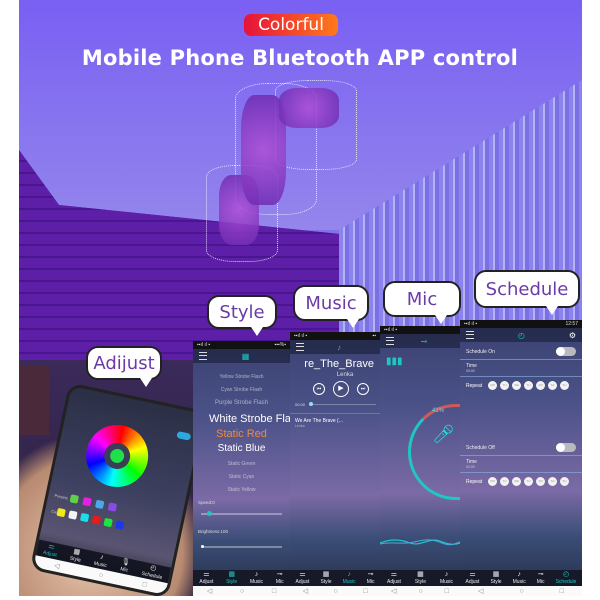  Describe the element at coordinates (521, 368) in the screenshot. I see `on-time-row: Time 00:00` at that location.